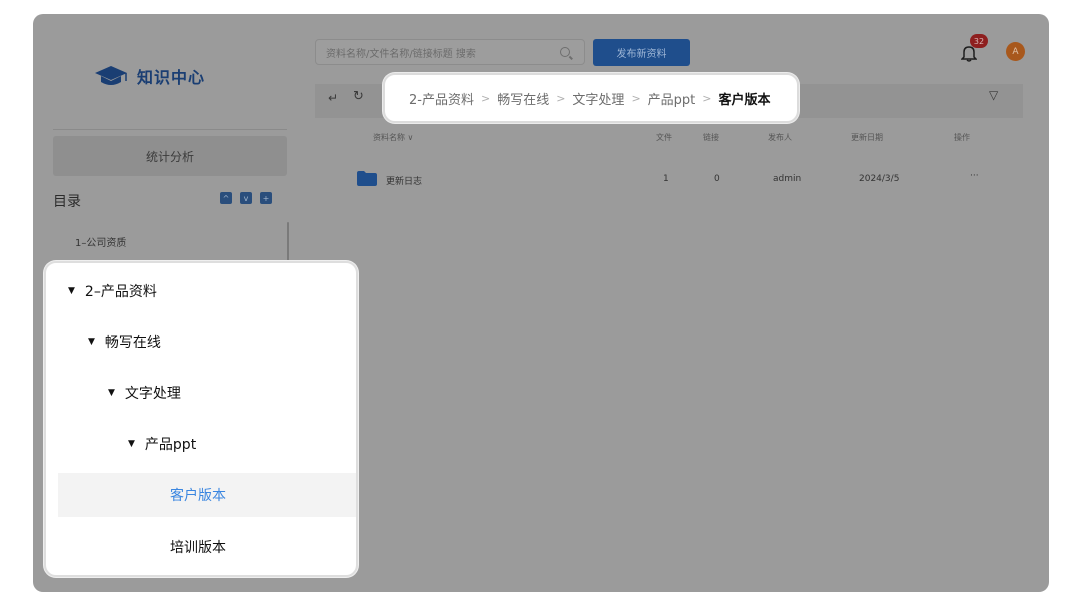 The image size is (1080, 604). What do you see at coordinates (266, 198) in the screenshot?
I see `add-folder-icon: +` at bounding box center [266, 198].